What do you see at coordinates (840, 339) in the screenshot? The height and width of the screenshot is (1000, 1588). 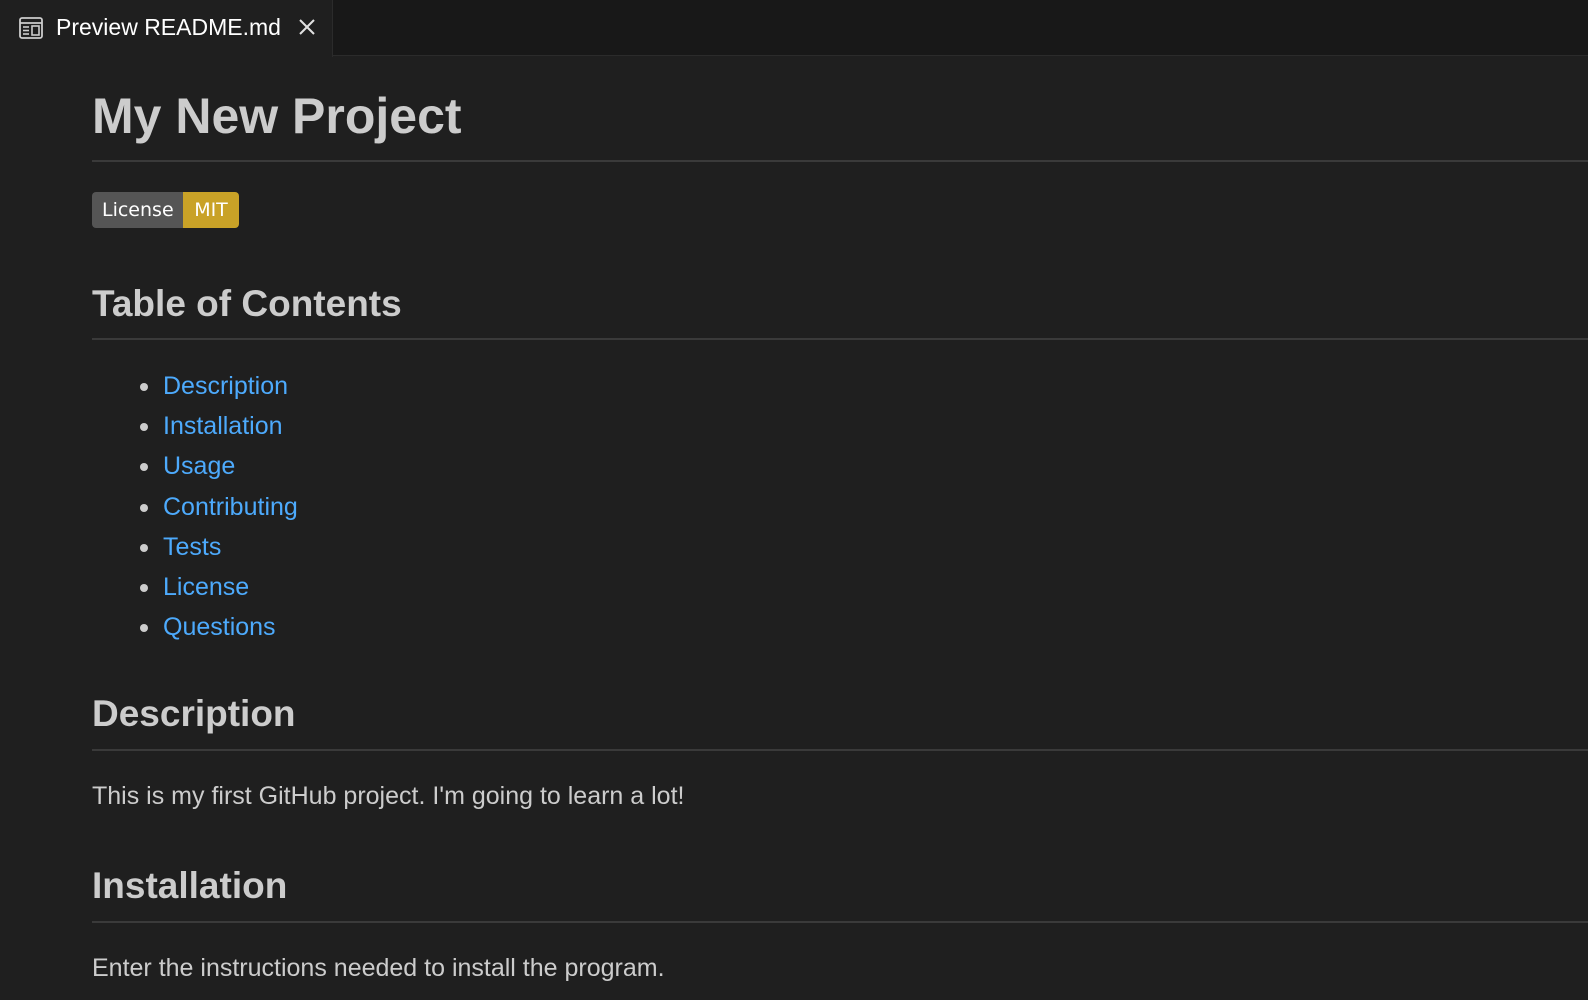 I see `toc-divider` at bounding box center [840, 339].